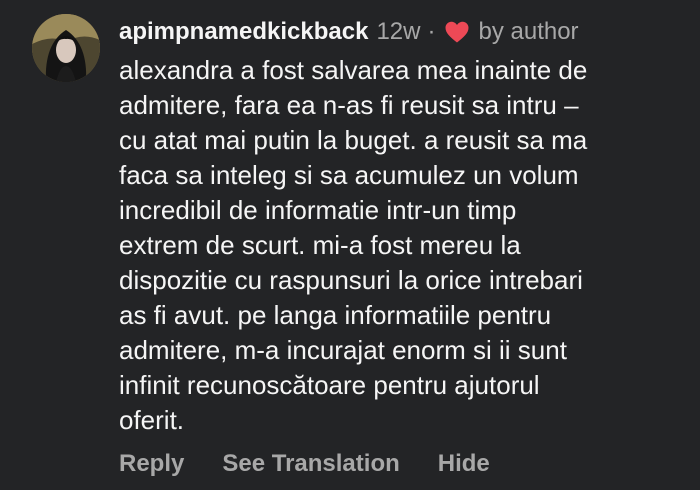 The image size is (700, 490). Describe the element at coordinates (335, 315) in the screenshot. I see `comment-body-line: as fi avut. pe langa informatiile pentru` at that location.